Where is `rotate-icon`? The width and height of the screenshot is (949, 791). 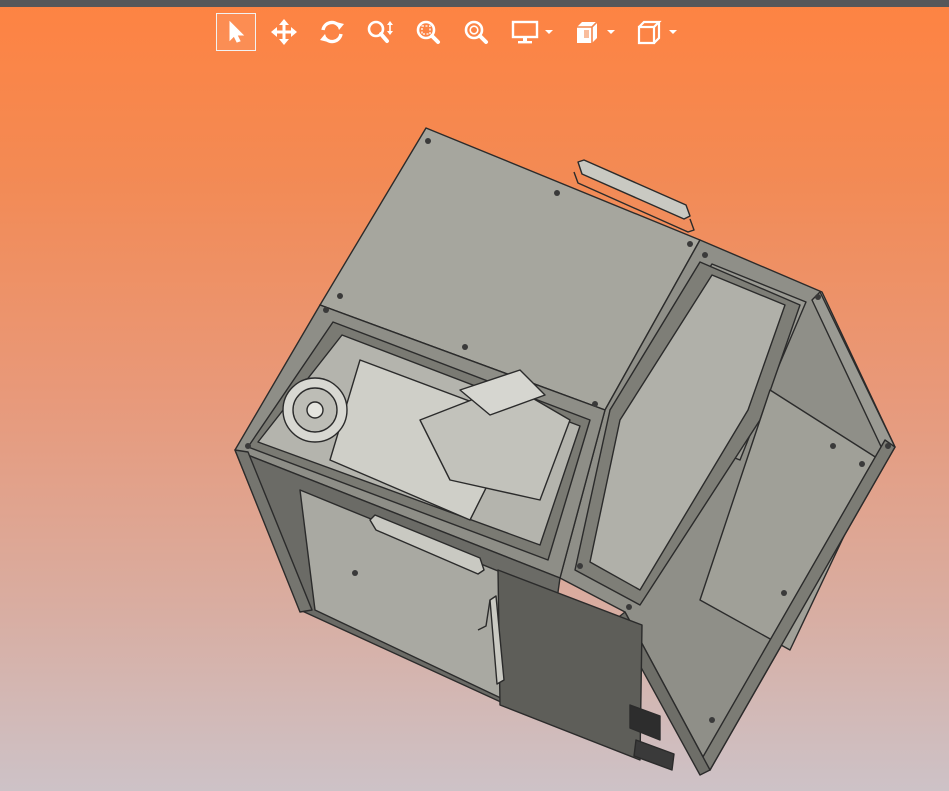 rotate-icon is located at coordinates (332, 32).